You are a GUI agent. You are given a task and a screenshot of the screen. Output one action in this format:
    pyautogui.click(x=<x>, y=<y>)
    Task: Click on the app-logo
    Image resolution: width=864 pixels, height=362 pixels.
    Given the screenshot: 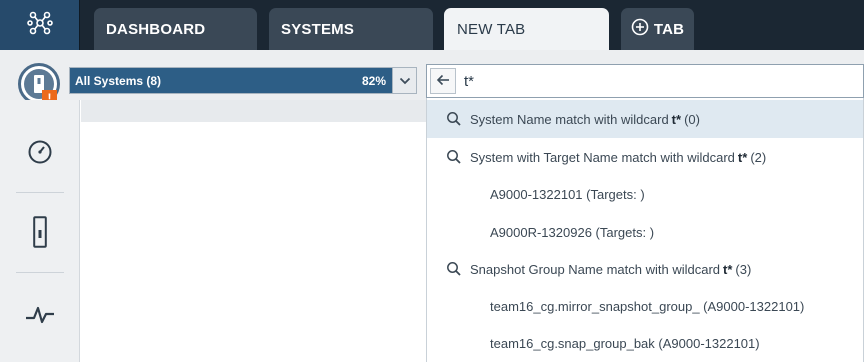 What is the action you would take?
    pyautogui.click(x=40, y=25)
    